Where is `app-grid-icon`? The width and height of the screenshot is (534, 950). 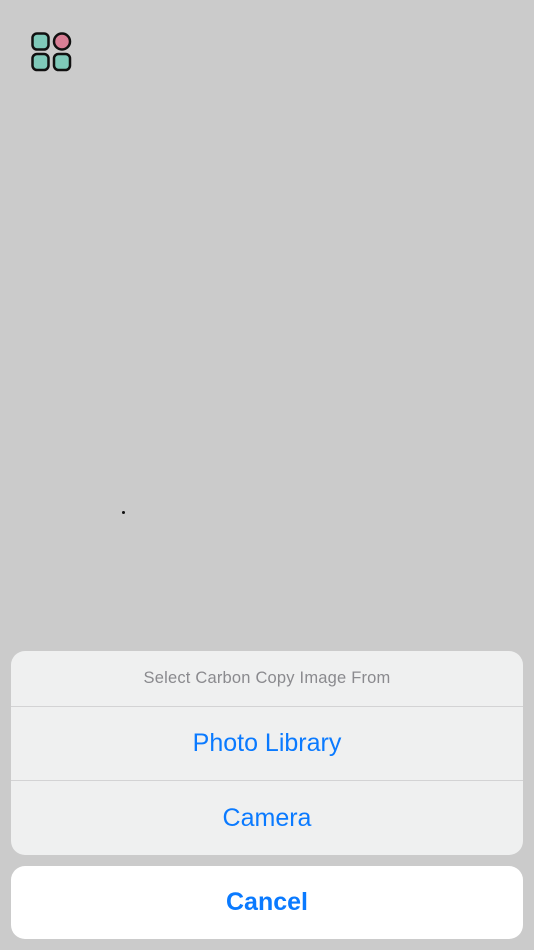 app-grid-icon is located at coordinates (52, 53).